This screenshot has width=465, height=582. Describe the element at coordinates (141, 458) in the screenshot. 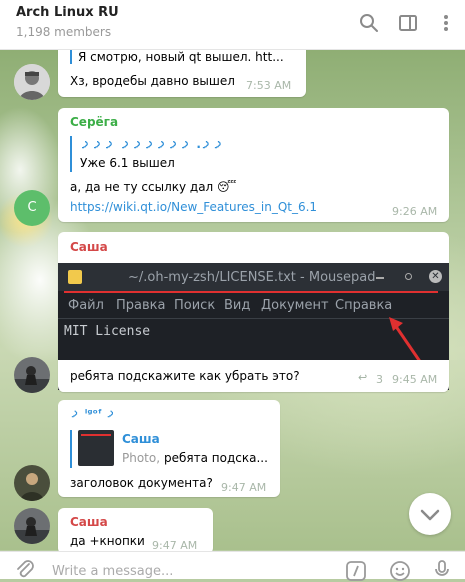

I see `reply-type: Photo,` at that location.